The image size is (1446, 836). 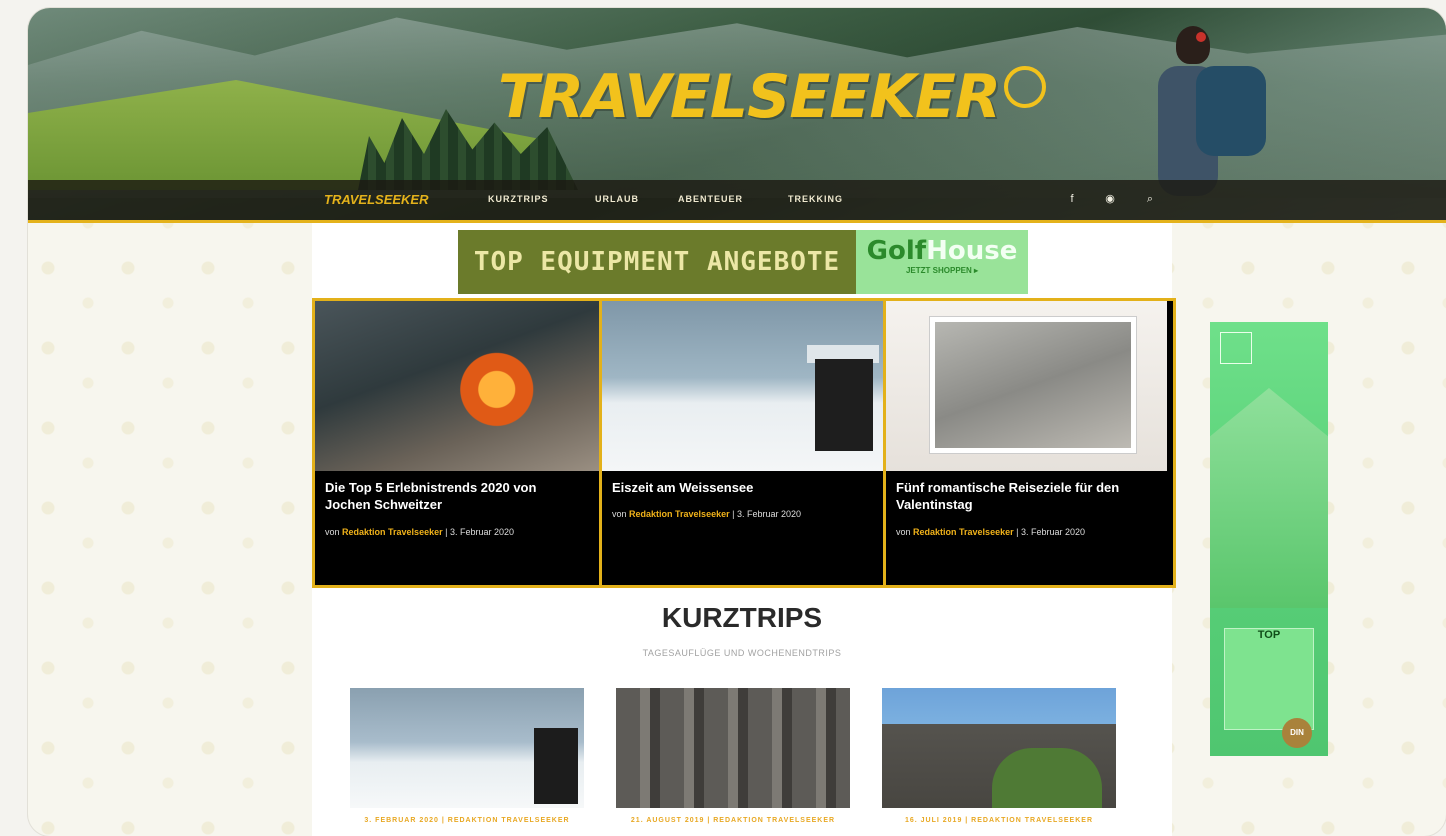 What do you see at coordinates (972, 251) in the screenshot?
I see `golfhouse-brand-part2: House` at bounding box center [972, 251].